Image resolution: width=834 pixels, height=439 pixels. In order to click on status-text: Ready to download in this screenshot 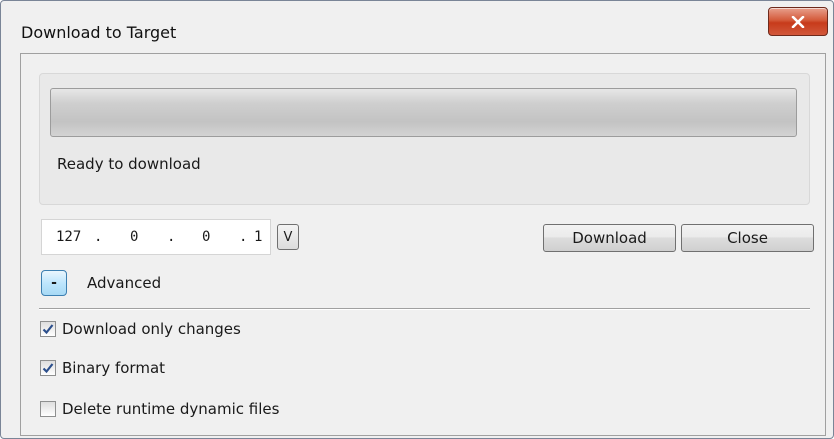, I will do `click(129, 164)`.